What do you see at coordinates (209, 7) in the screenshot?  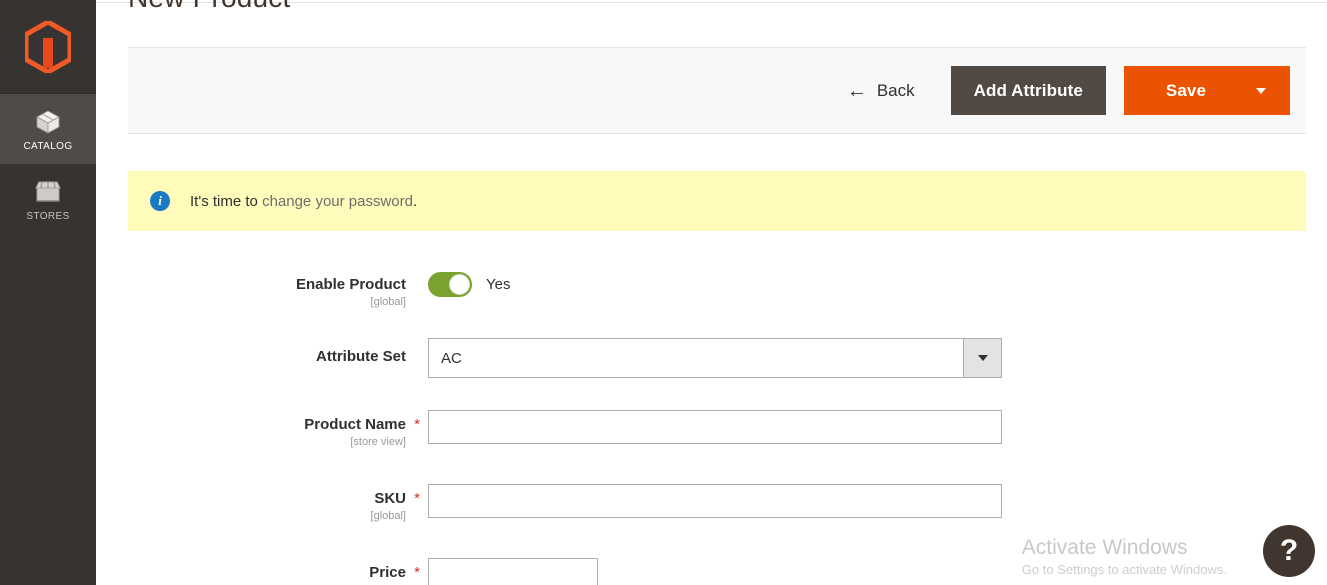 I see `page-title: New Product` at bounding box center [209, 7].